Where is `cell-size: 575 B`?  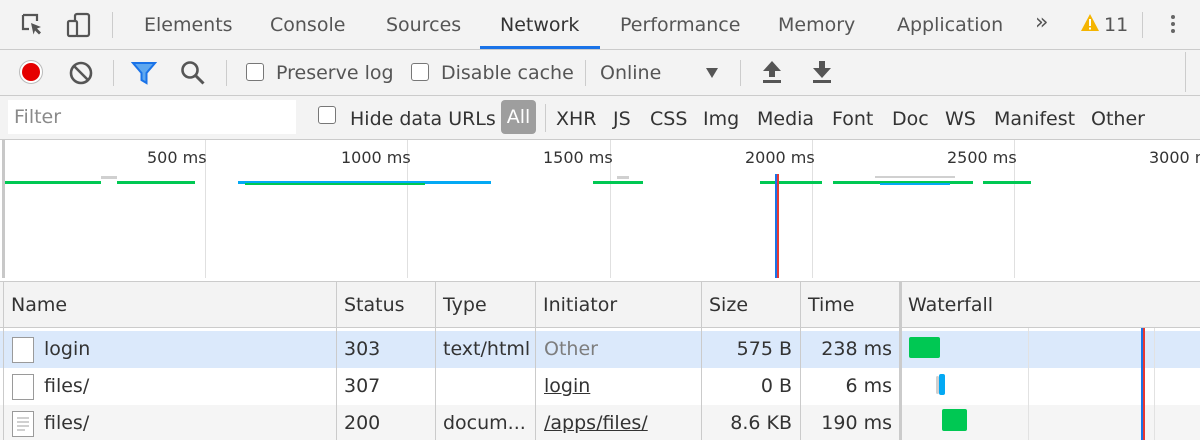 cell-size: 575 B is located at coordinates (764, 349).